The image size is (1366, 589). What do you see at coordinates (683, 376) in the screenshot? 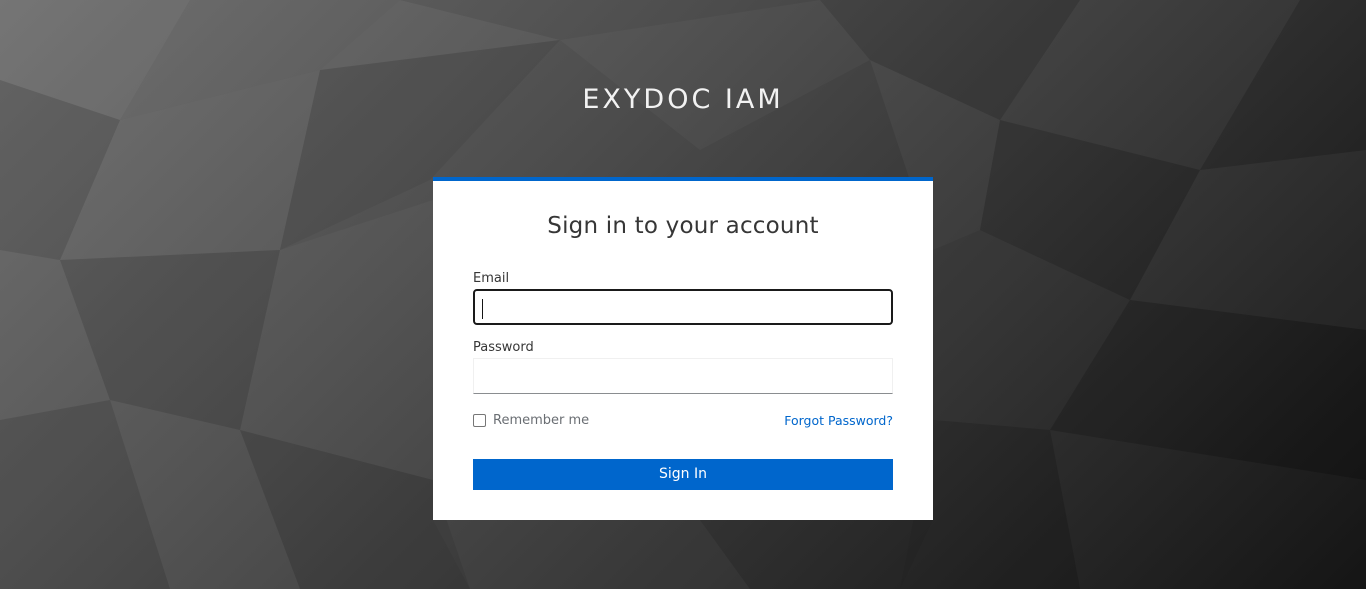
I see `password-input` at bounding box center [683, 376].